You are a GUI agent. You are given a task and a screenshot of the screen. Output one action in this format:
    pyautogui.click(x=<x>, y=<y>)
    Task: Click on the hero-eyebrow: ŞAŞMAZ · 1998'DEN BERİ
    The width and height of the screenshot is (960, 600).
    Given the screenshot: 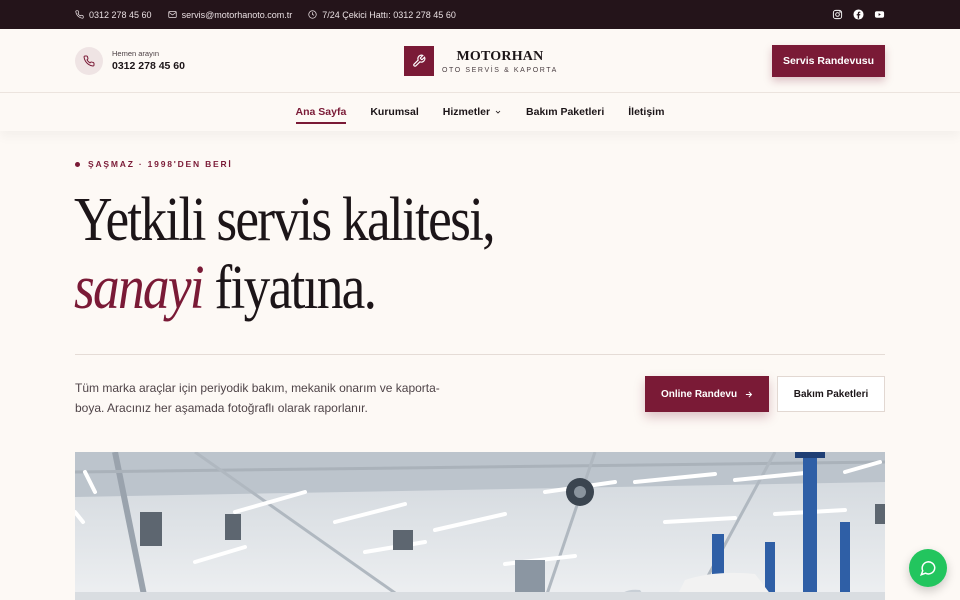 What is the action you would take?
    pyautogui.click(x=154, y=164)
    